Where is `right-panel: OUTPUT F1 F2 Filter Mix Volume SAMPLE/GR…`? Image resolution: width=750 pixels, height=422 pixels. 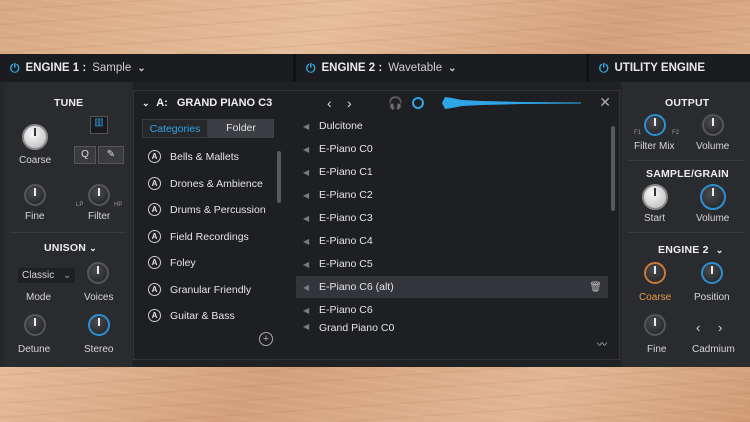
right-panel: OUTPUT F1 F2 Filter Mix Volume SAMPLE/GR… is located at coordinates (686, 224).